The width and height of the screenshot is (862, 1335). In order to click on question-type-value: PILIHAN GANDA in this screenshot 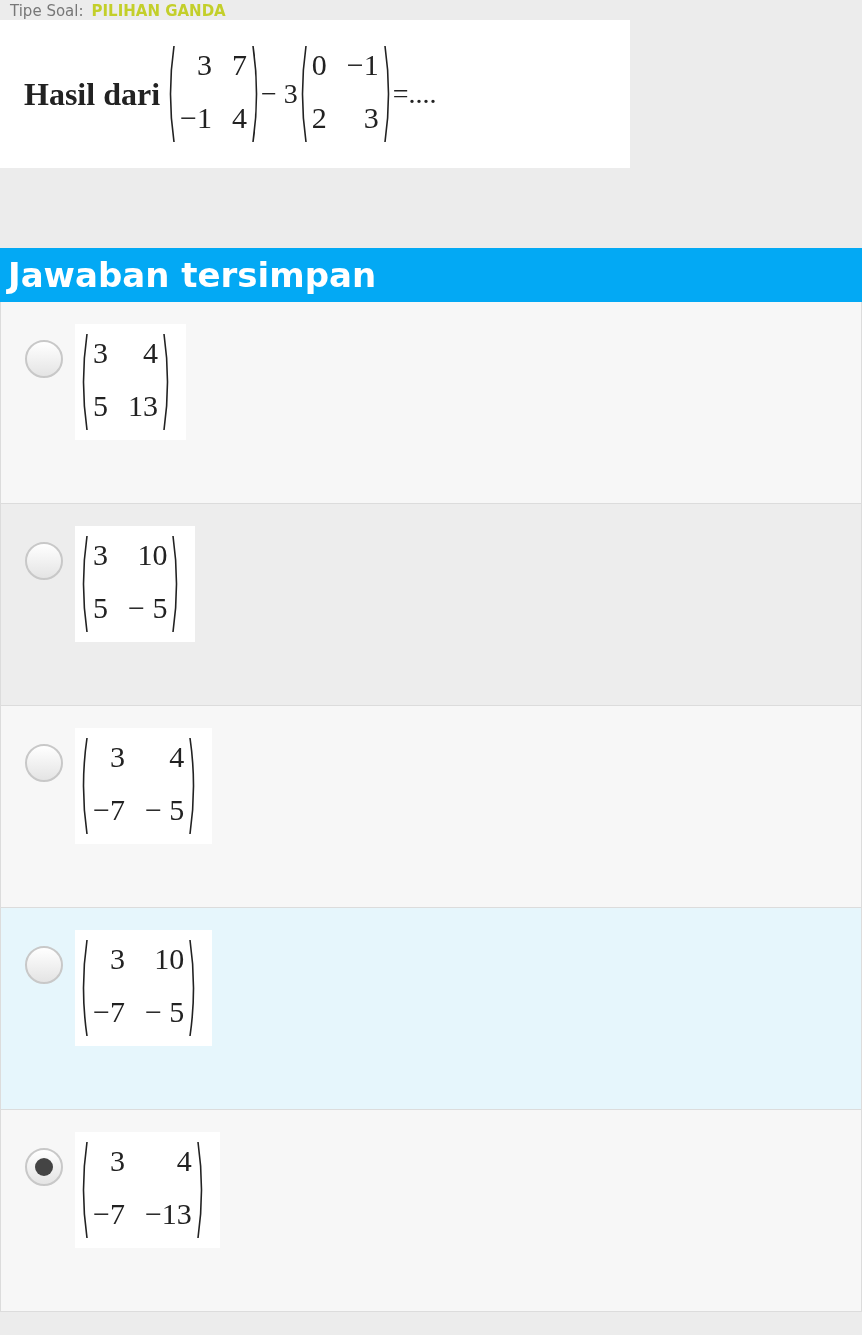, I will do `click(158, 11)`.